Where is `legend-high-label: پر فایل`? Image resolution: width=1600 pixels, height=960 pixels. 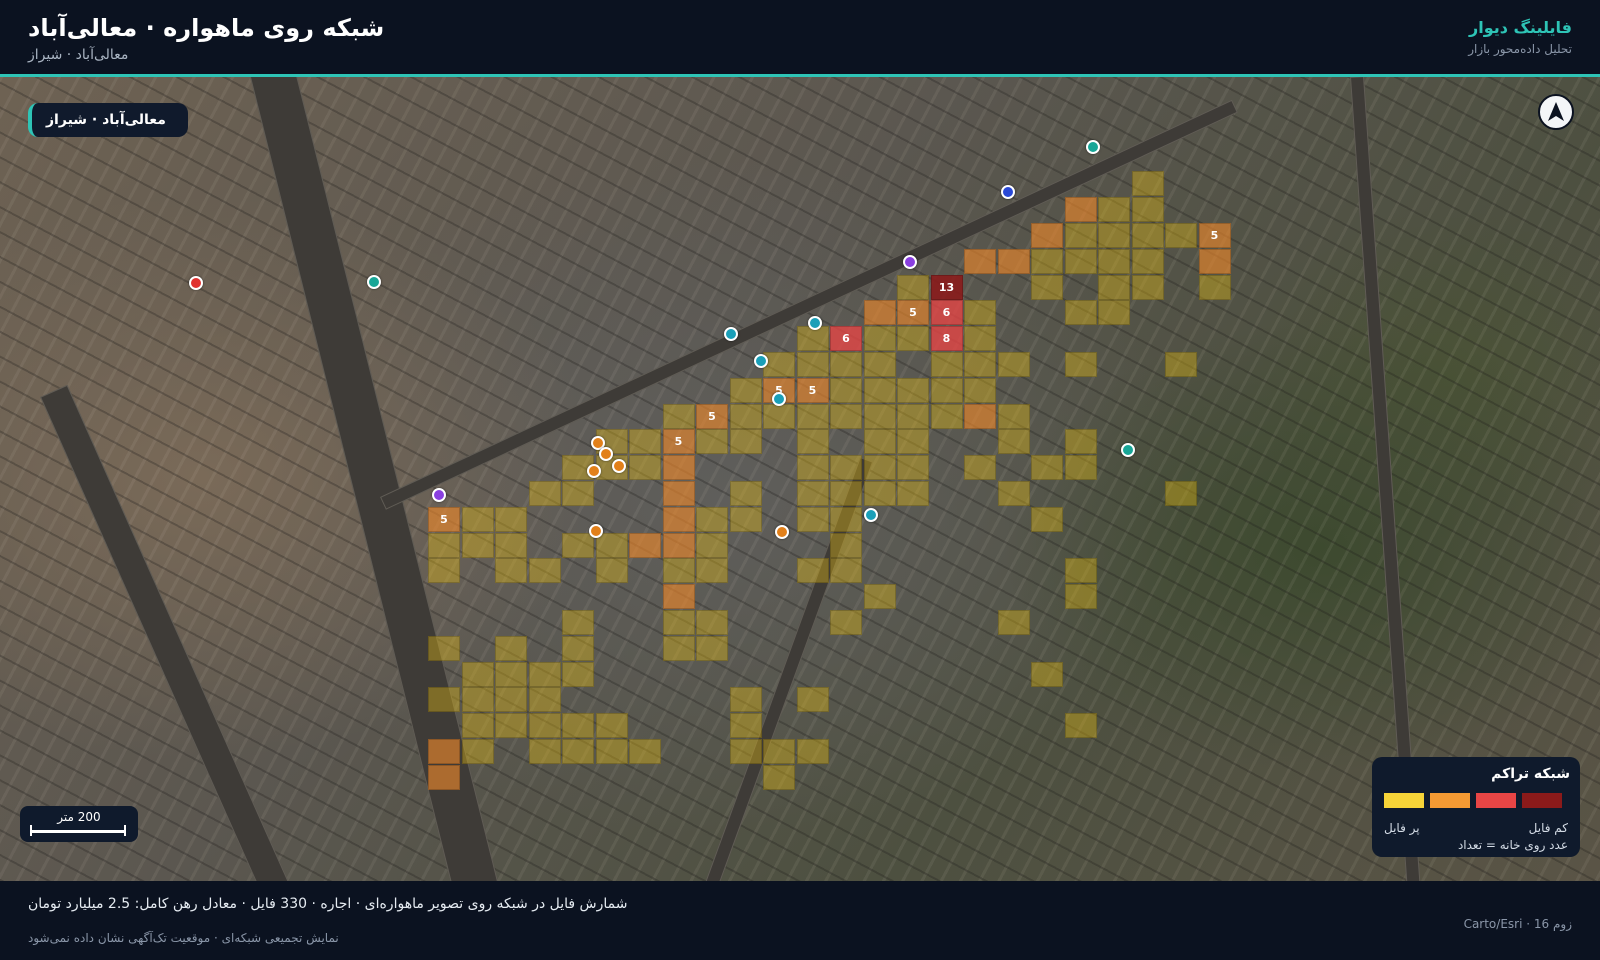 legend-high-label: پر فایل is located at coordinates (1402, 828).